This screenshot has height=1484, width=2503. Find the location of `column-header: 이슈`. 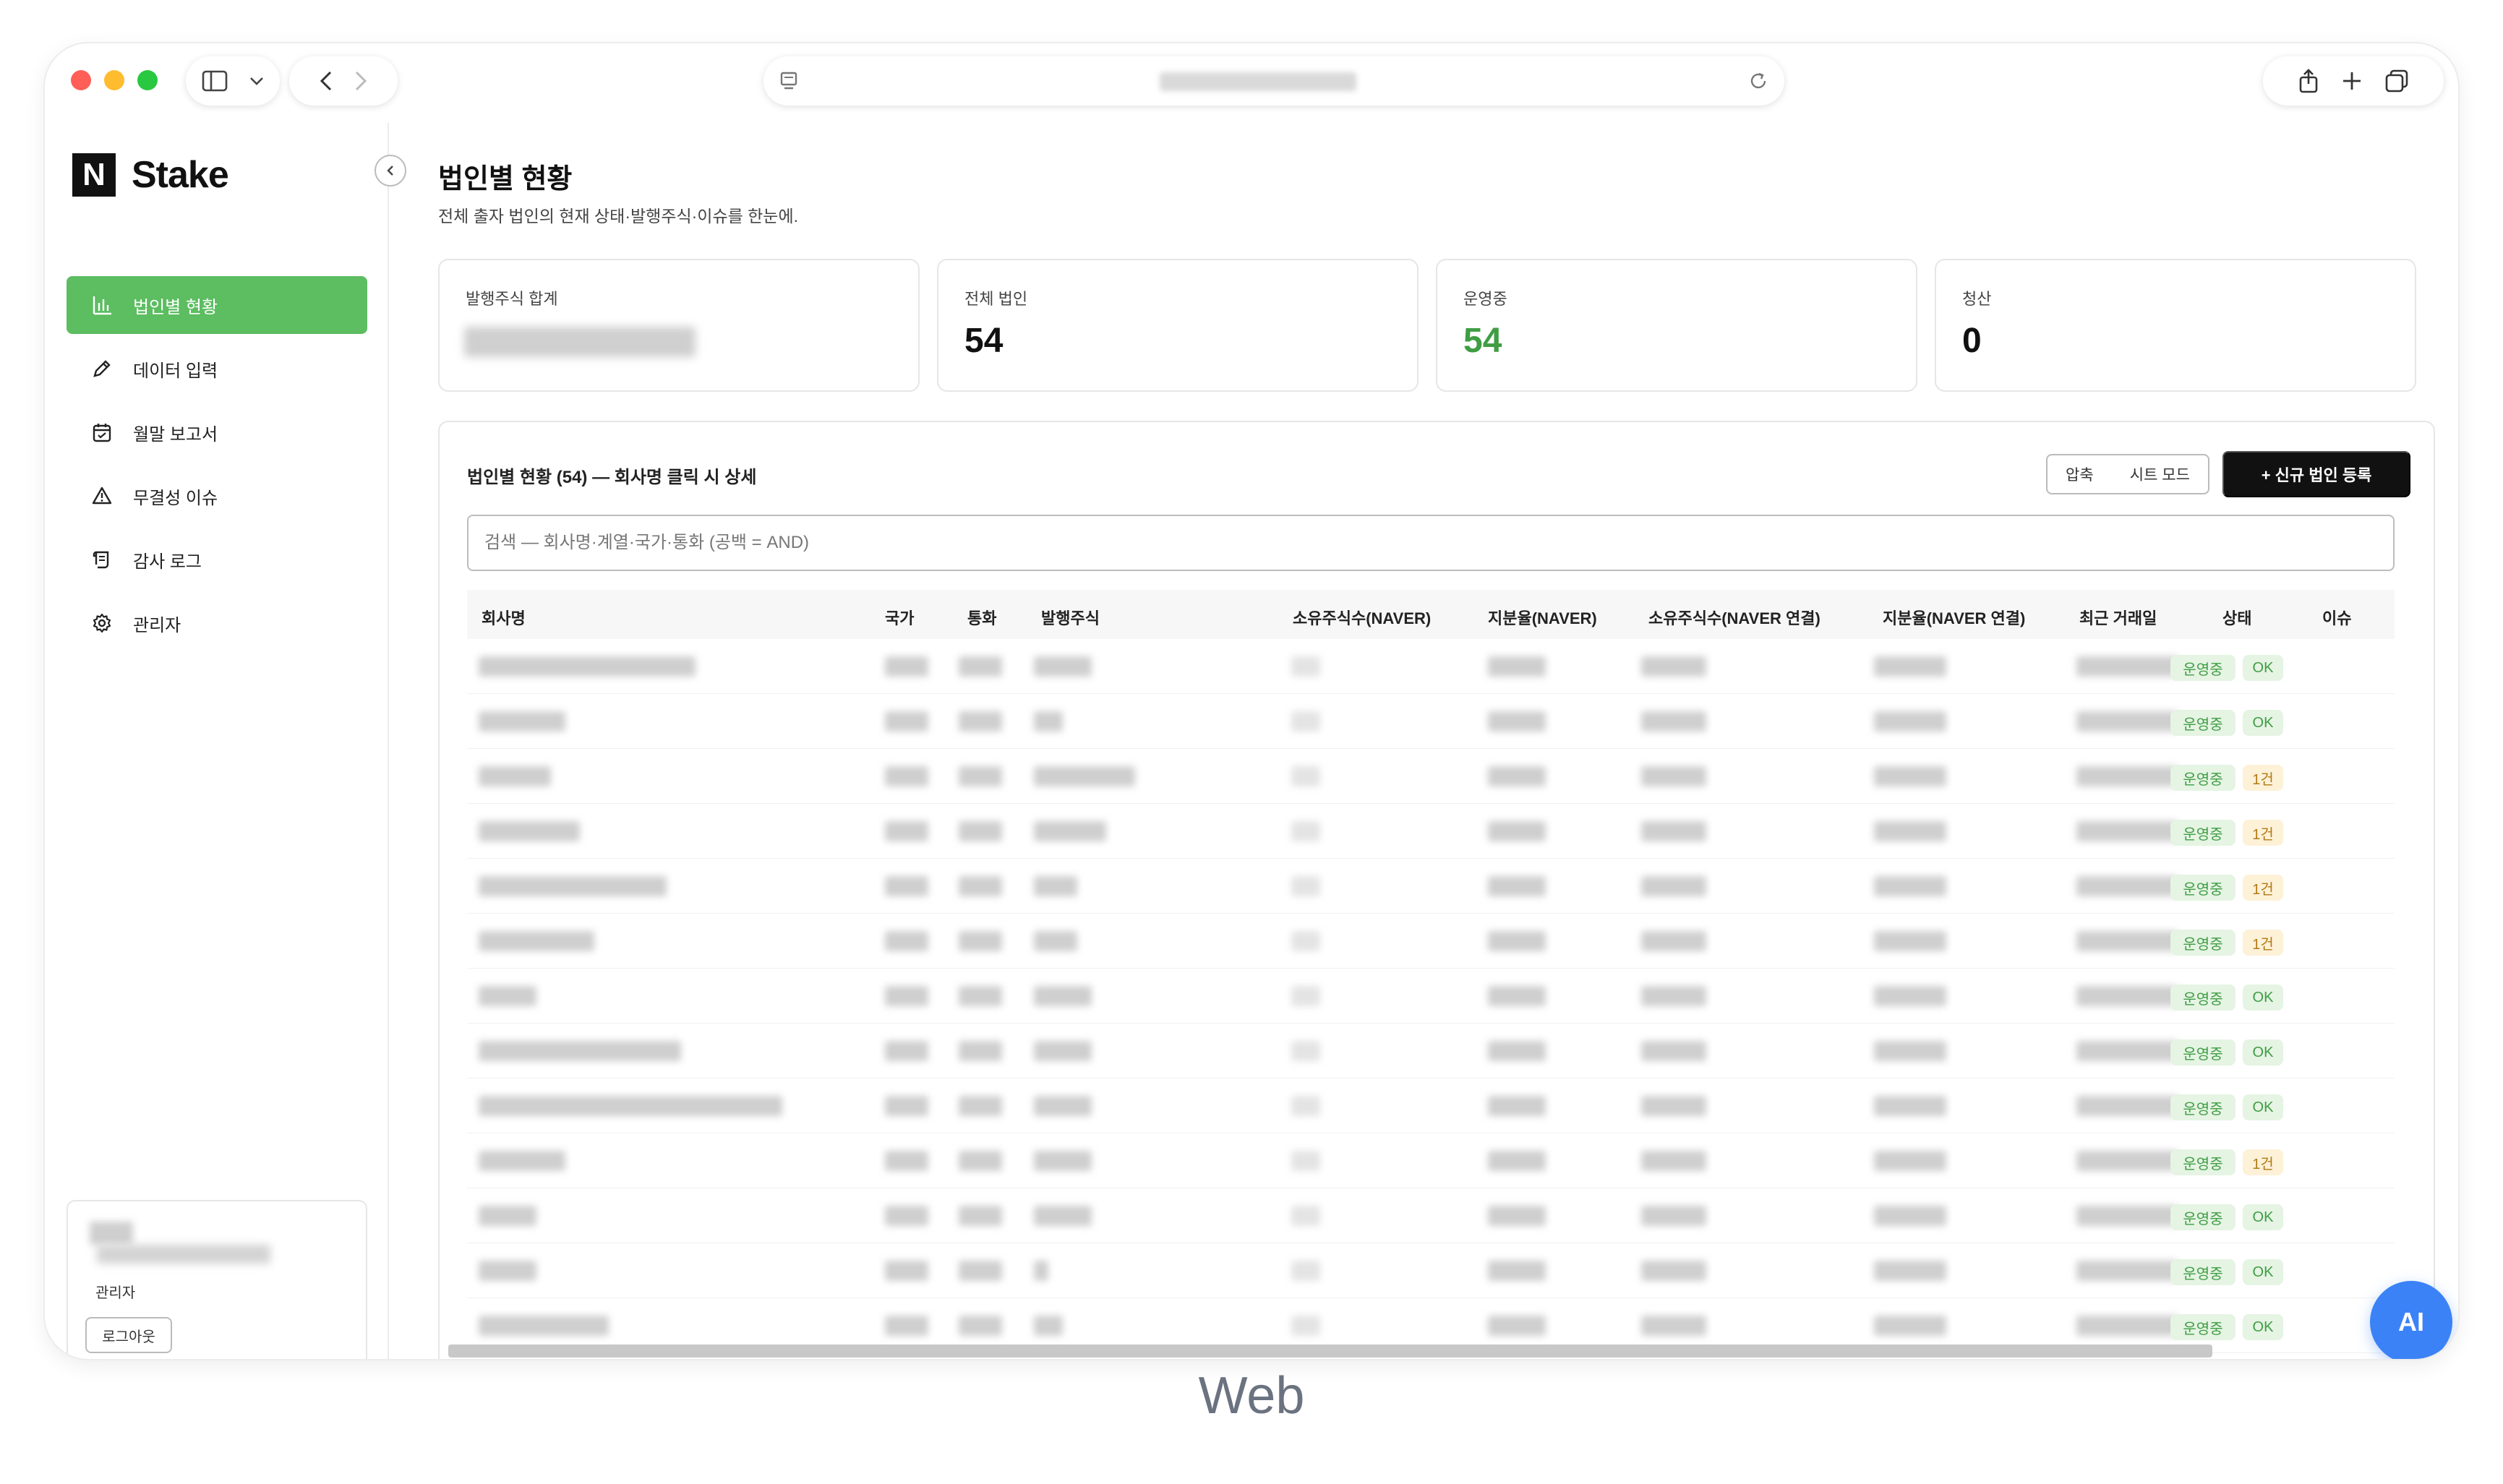

column-header: 이슈 is located at coordinates (2336, 617).